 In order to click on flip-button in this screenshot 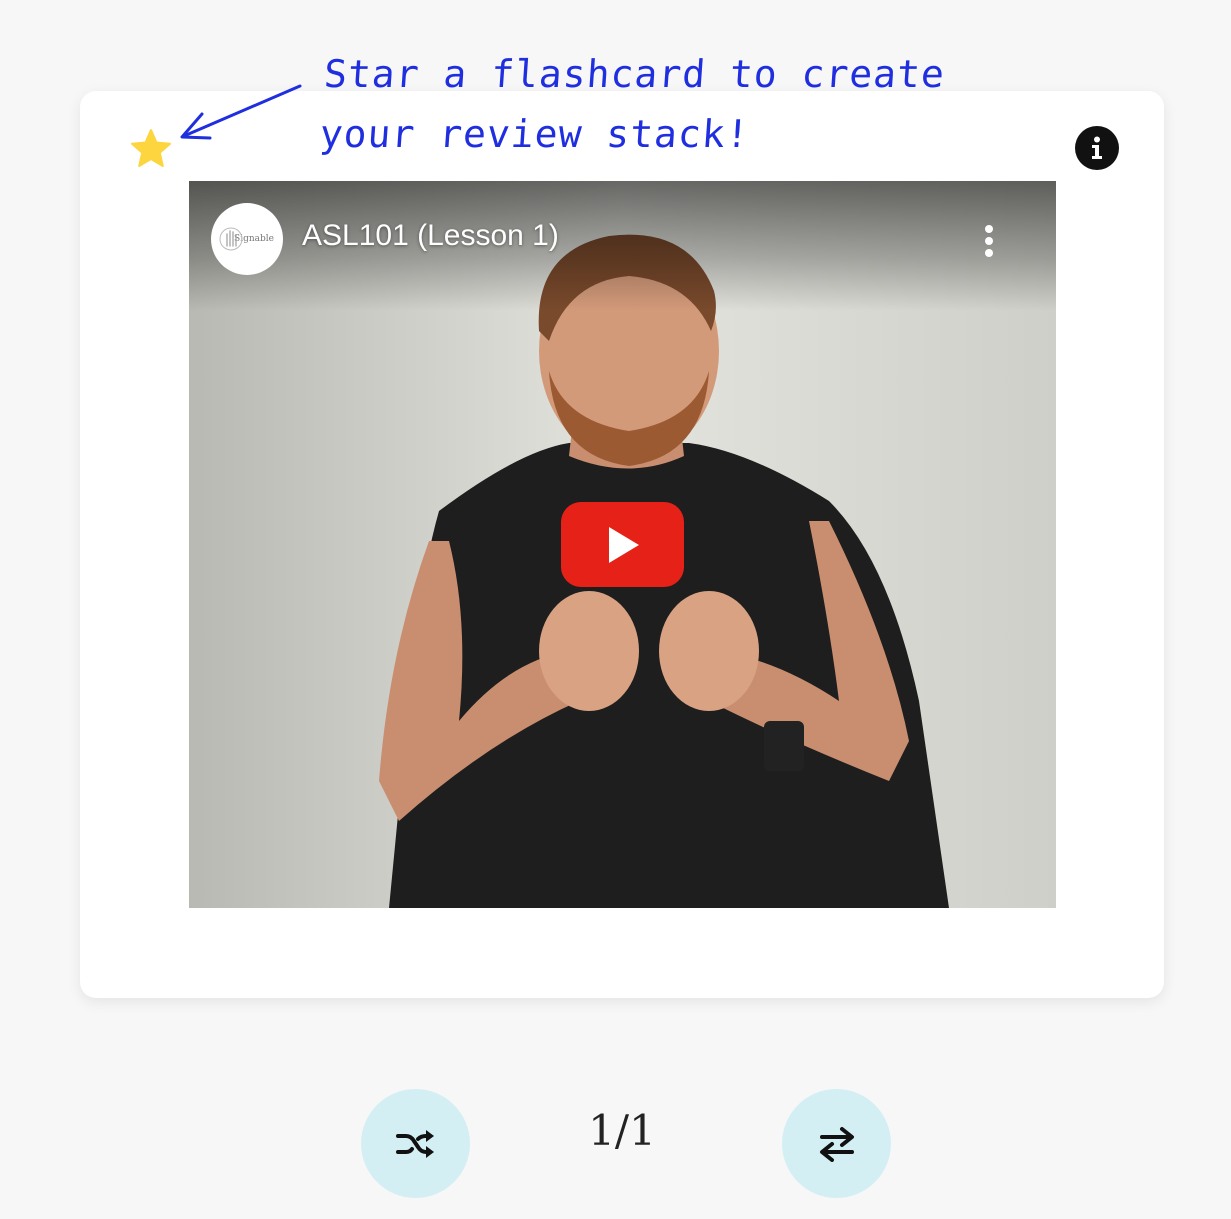, I will do `click(836, 1143)`.